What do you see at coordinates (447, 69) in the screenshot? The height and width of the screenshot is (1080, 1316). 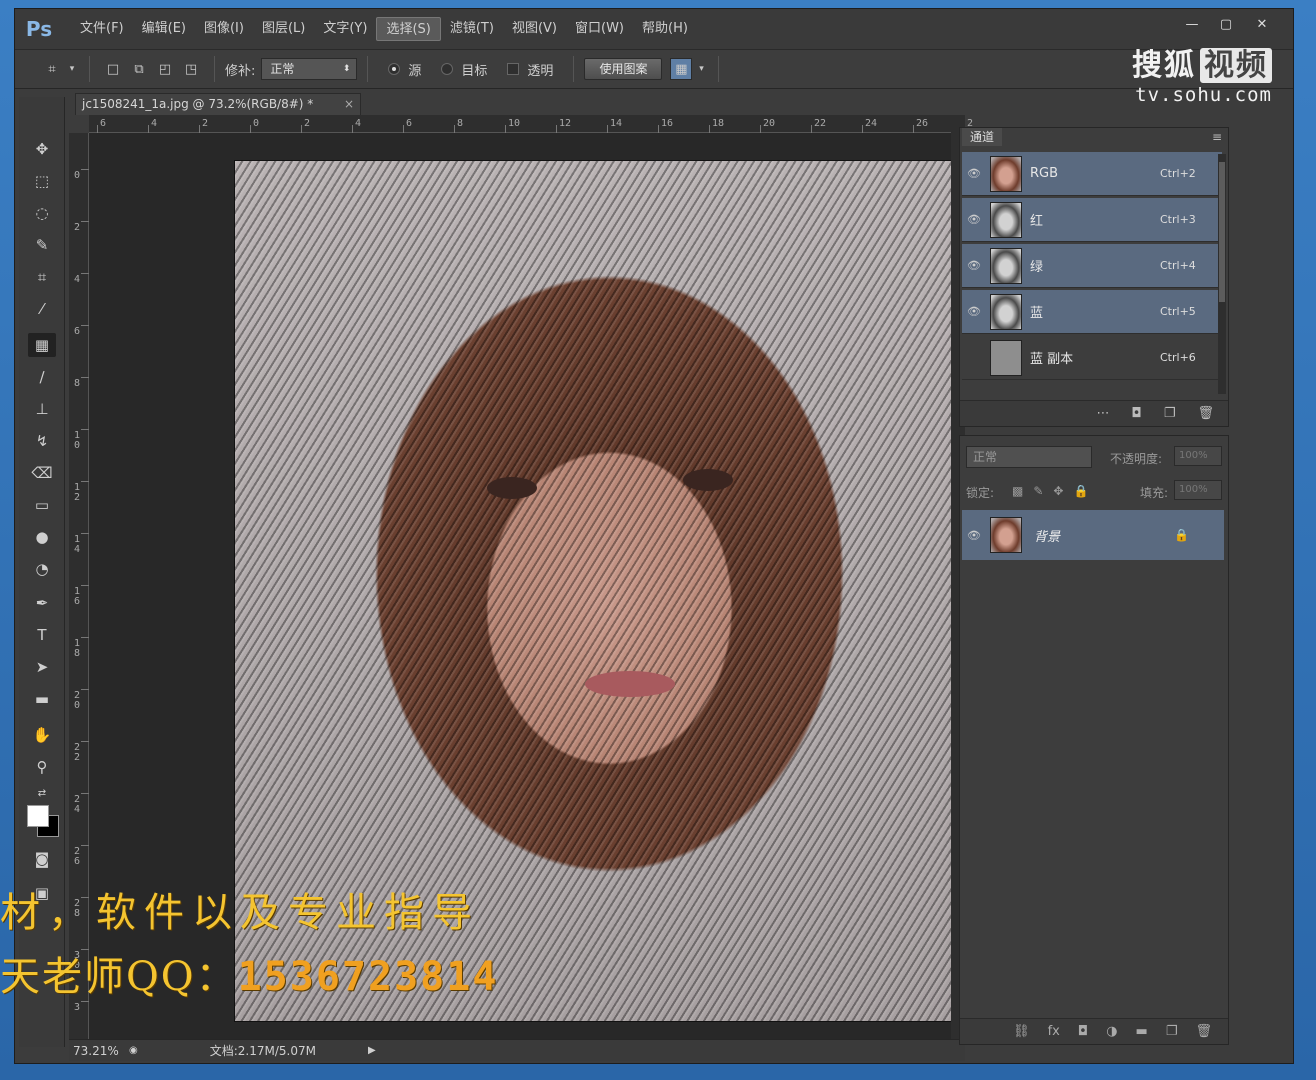 I see `radio-dot-icon` at bounding box center [447, 69].